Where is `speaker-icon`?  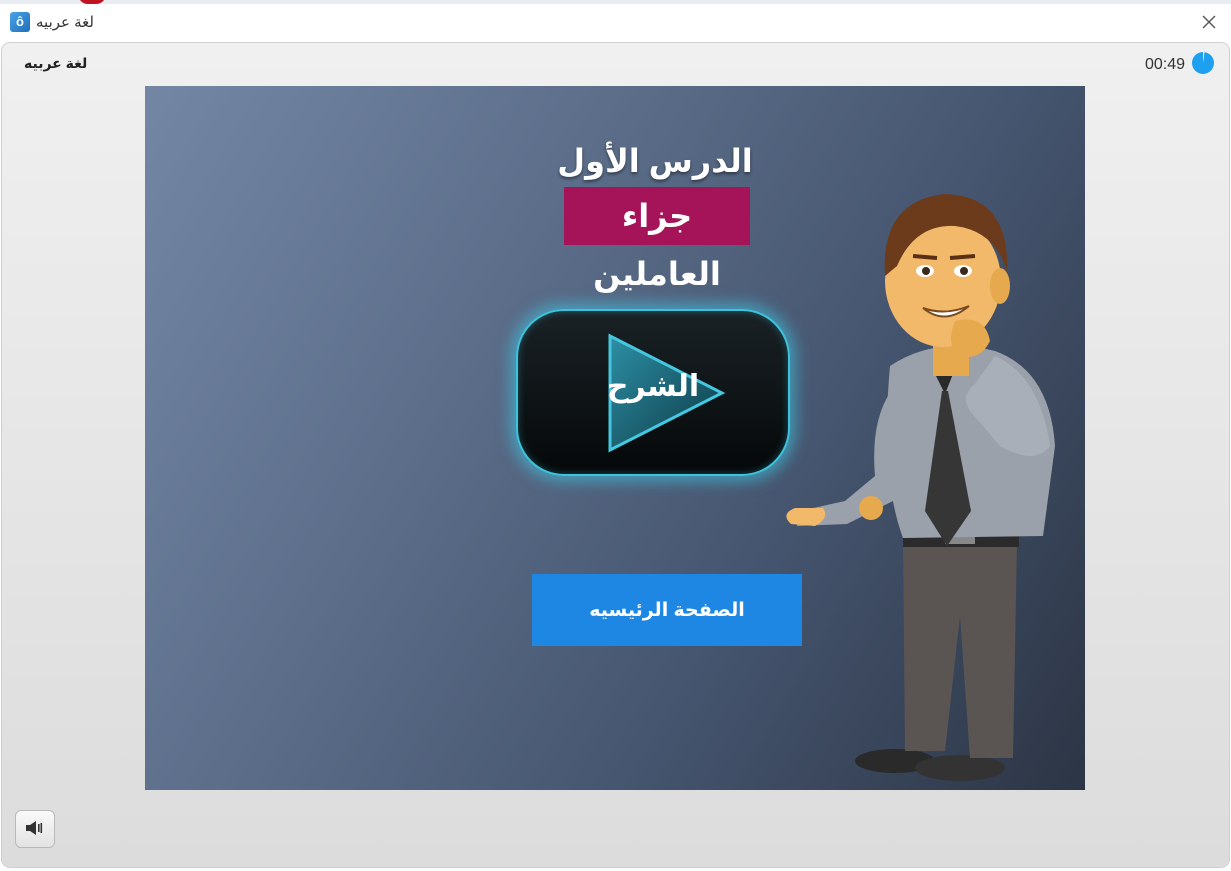 speaker-icon is located at coordinates (34, 828).